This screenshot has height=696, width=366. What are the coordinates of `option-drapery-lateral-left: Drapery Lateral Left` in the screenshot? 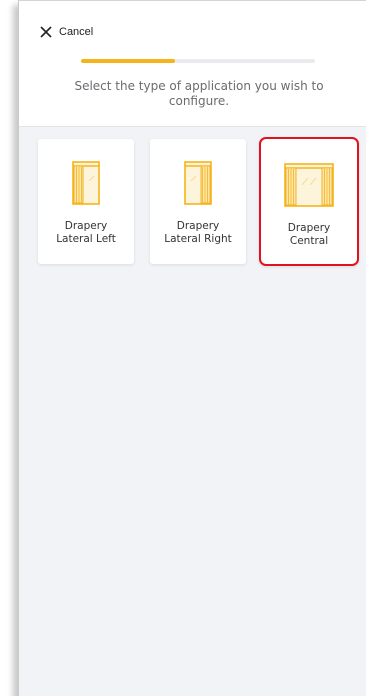 It's located at (86, 201).